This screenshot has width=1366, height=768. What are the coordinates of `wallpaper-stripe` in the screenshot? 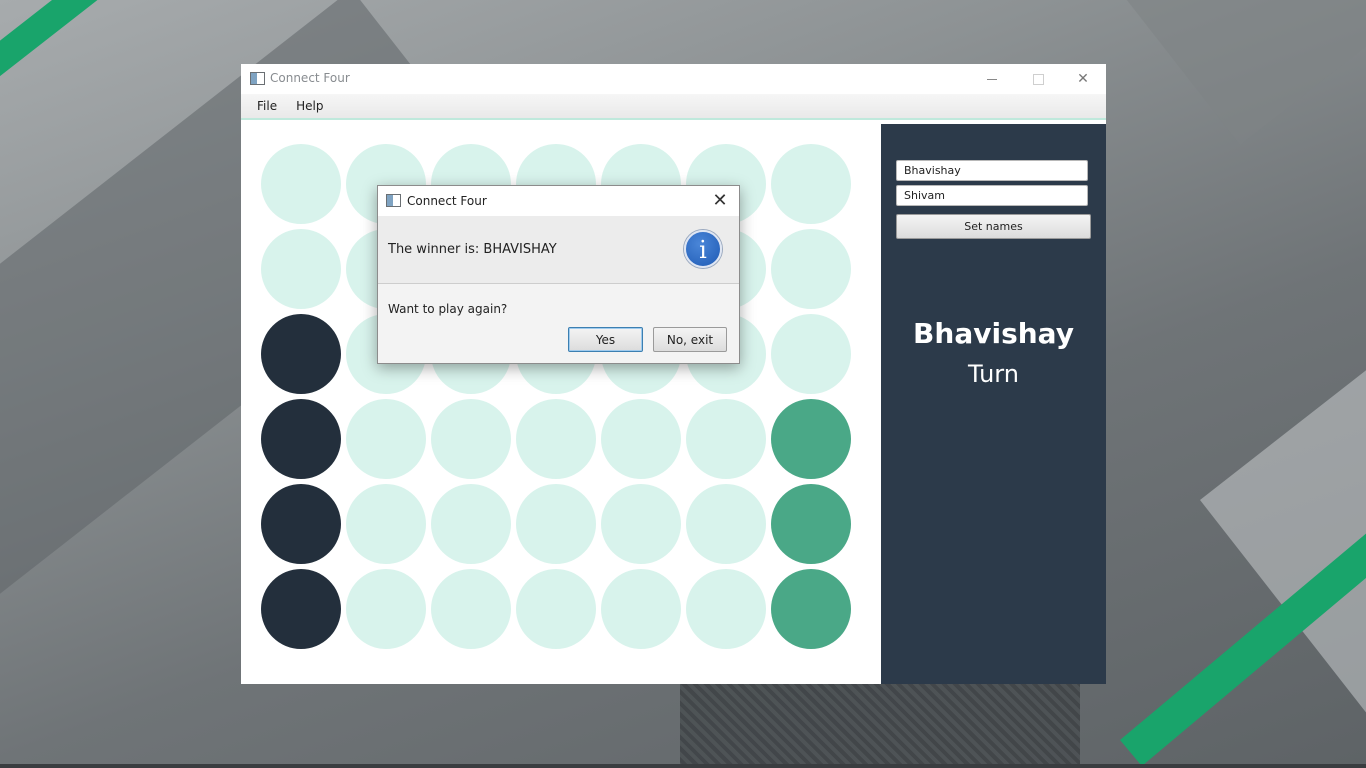 It's located at (1243, 618).